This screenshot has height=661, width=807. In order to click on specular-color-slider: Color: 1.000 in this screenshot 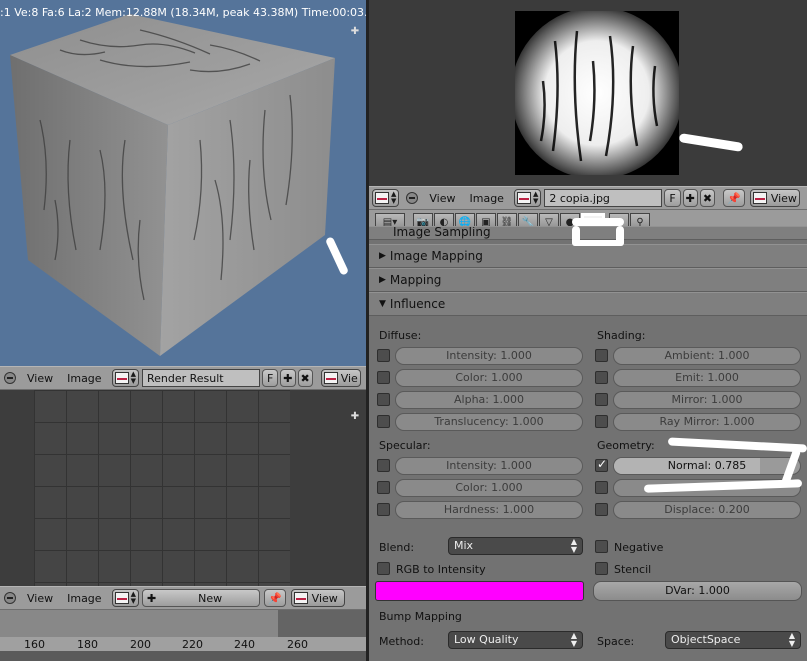, I will do `click(489, 488)`.